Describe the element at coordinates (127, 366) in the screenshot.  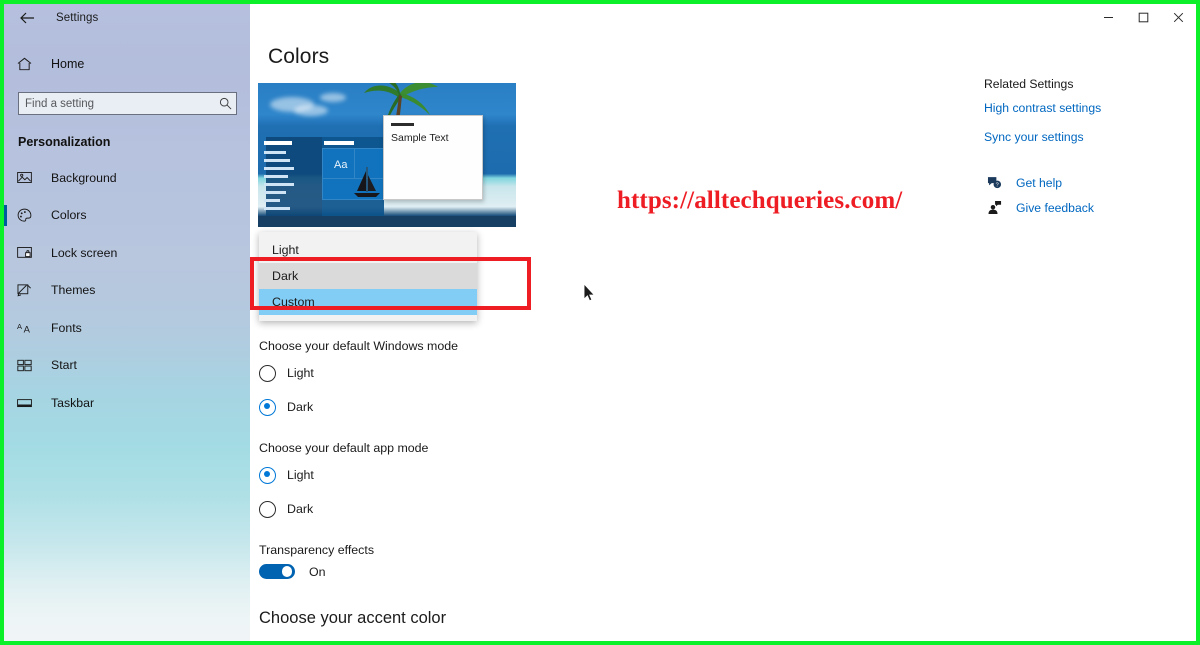
I see `sidebar-item-start: Start` at that location.